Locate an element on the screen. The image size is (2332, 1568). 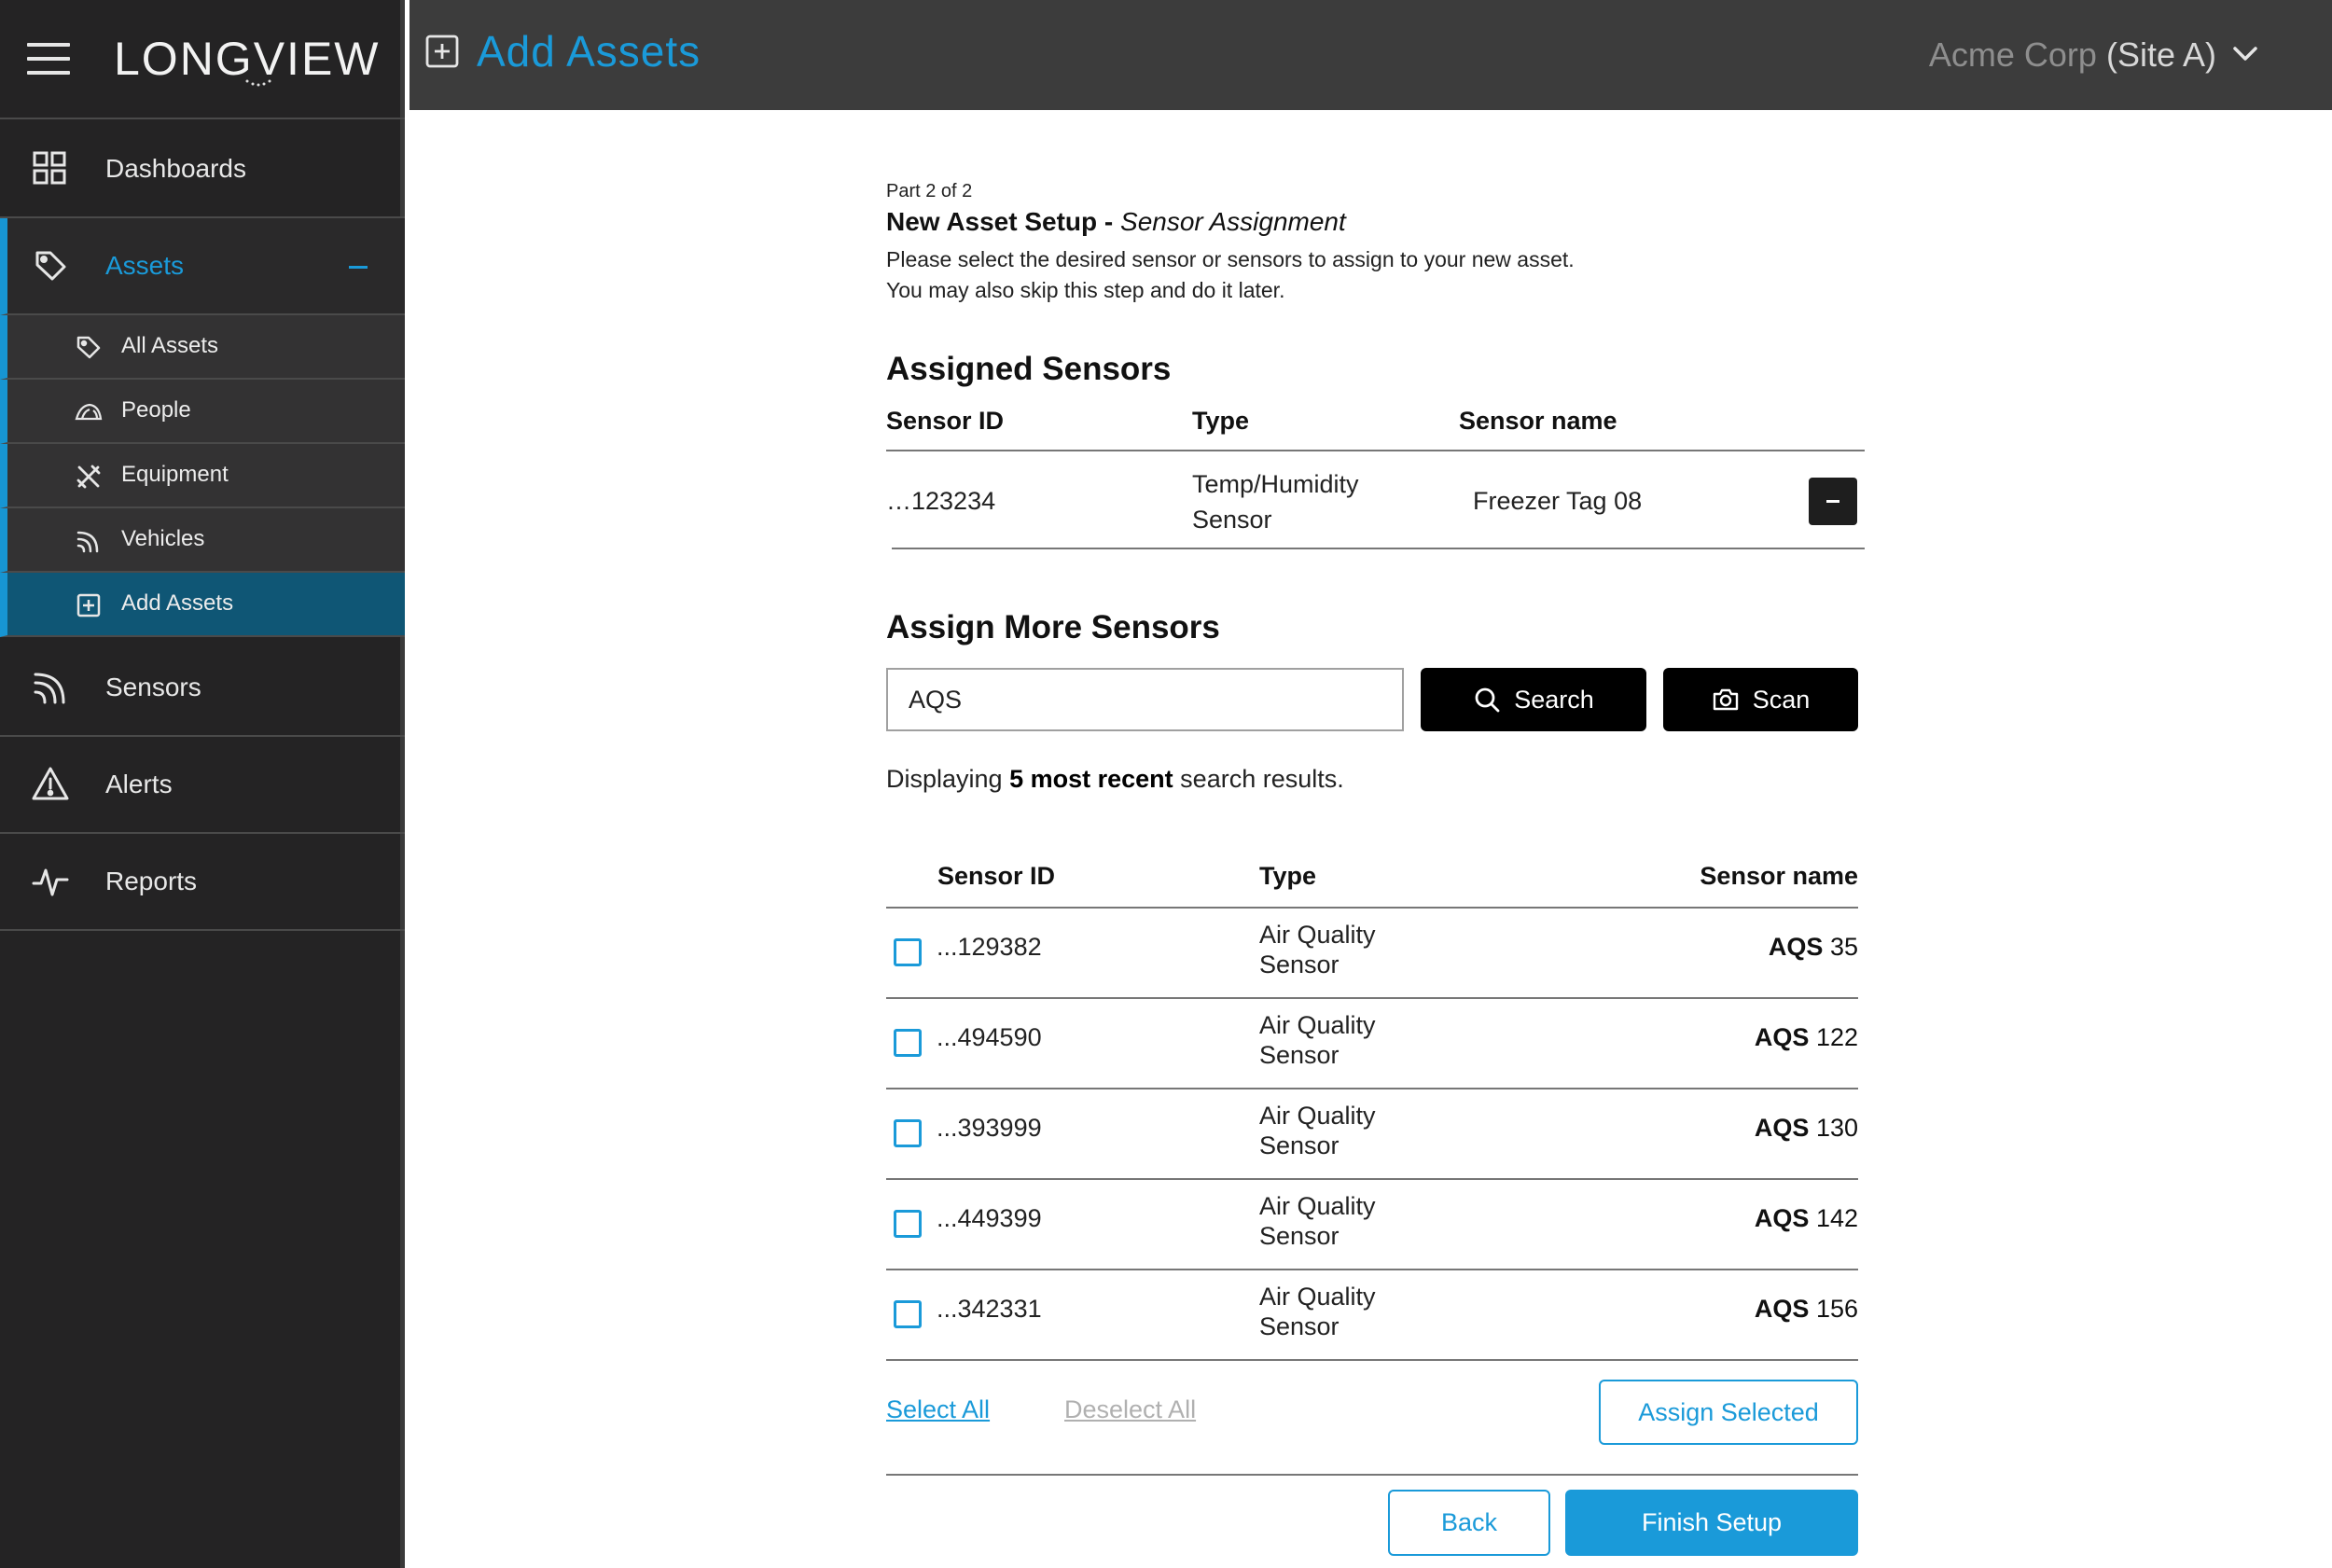
col-header-sensor-id: Sensor ID is located at coordinates (945, 421).